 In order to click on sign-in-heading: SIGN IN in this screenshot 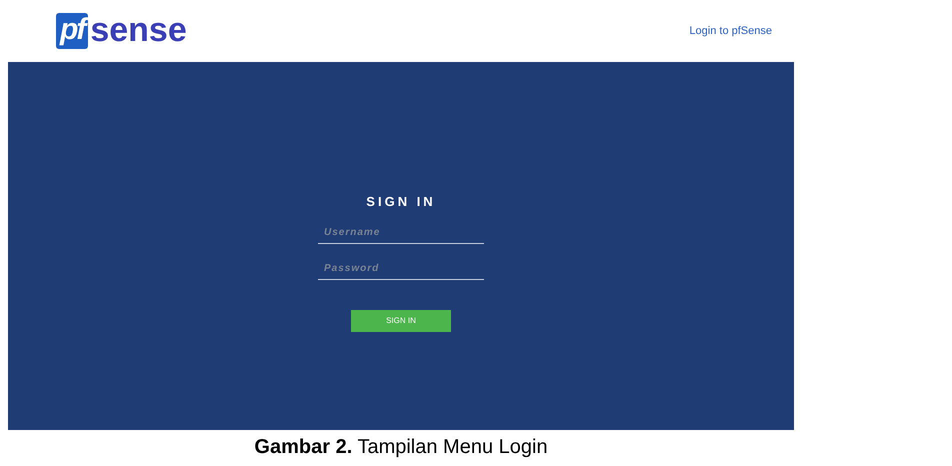, I will do `click(401, 202)`.